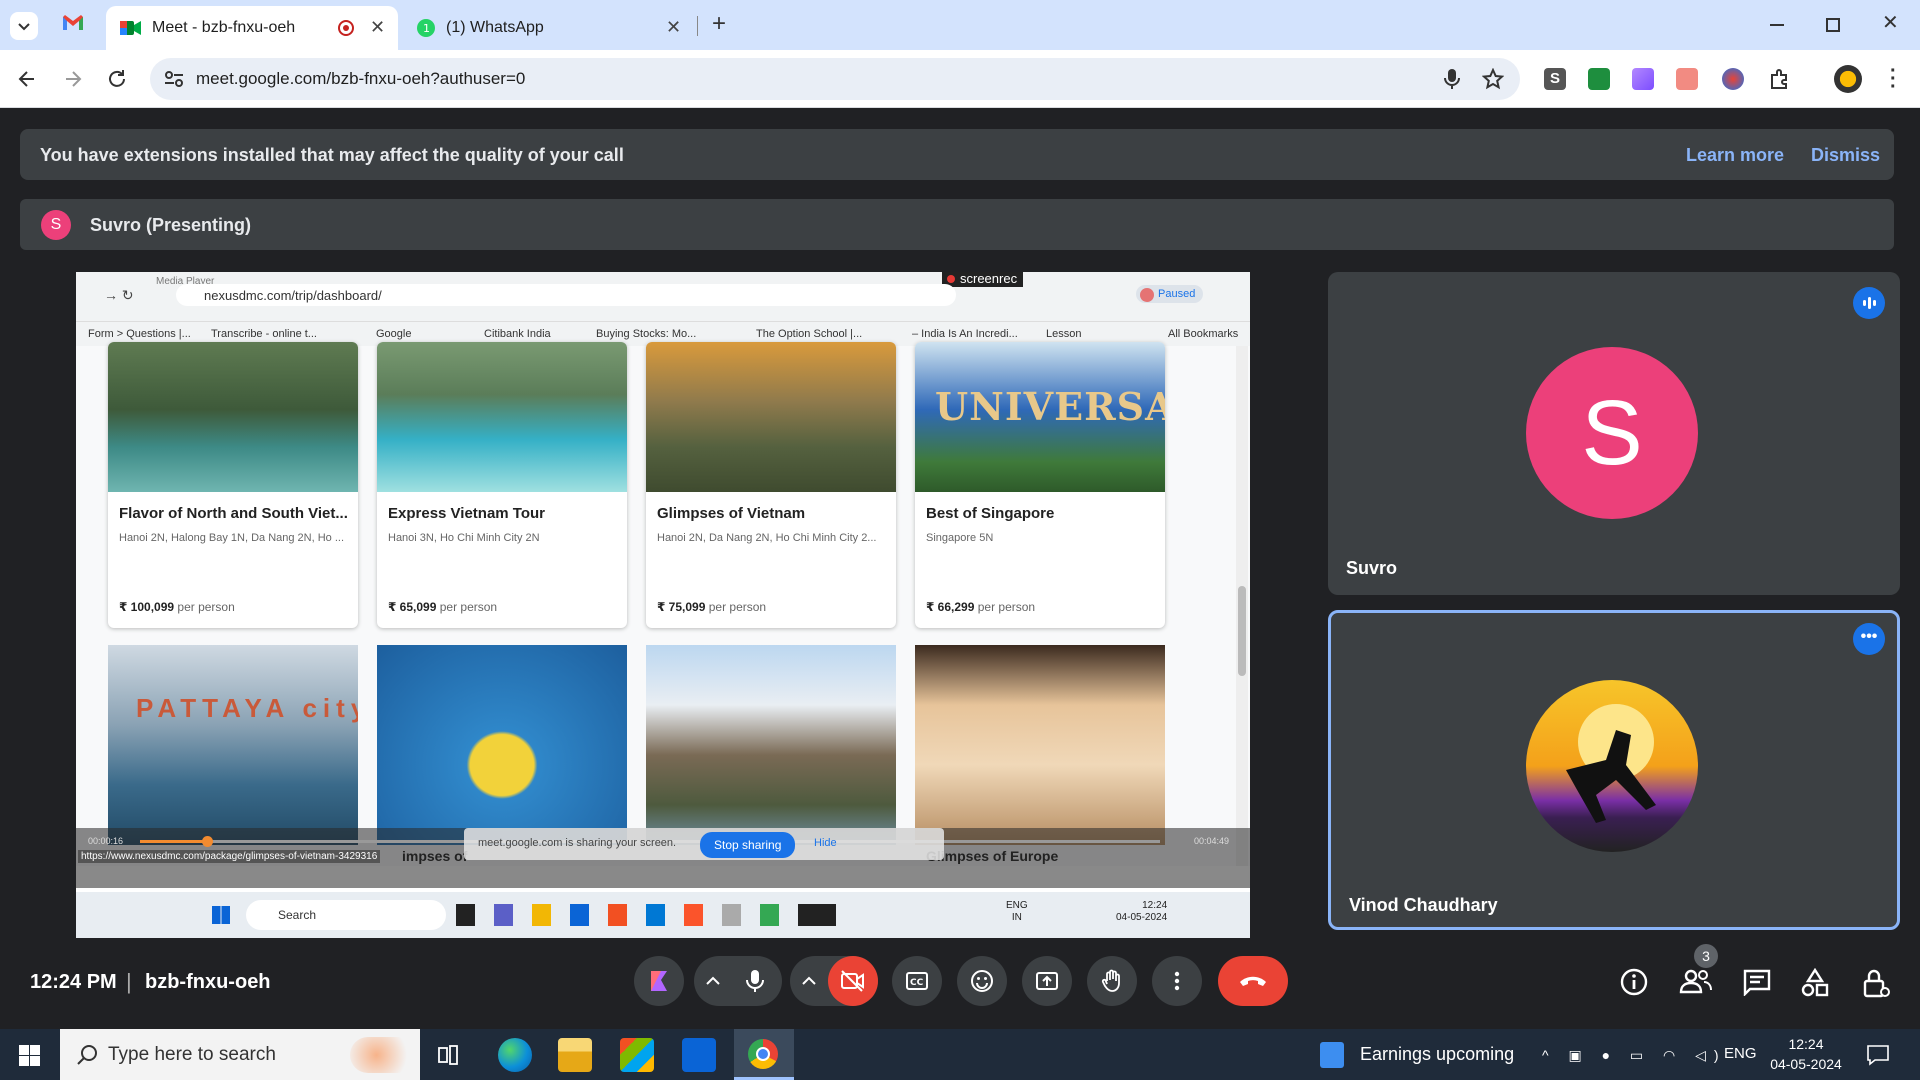 Image resolution: width=1920 pixels, height=1080 pixels. Describe the element at coordinates (1893, 79) in the screenshot. I see `browser-menu-icon: · · ·` at that location.